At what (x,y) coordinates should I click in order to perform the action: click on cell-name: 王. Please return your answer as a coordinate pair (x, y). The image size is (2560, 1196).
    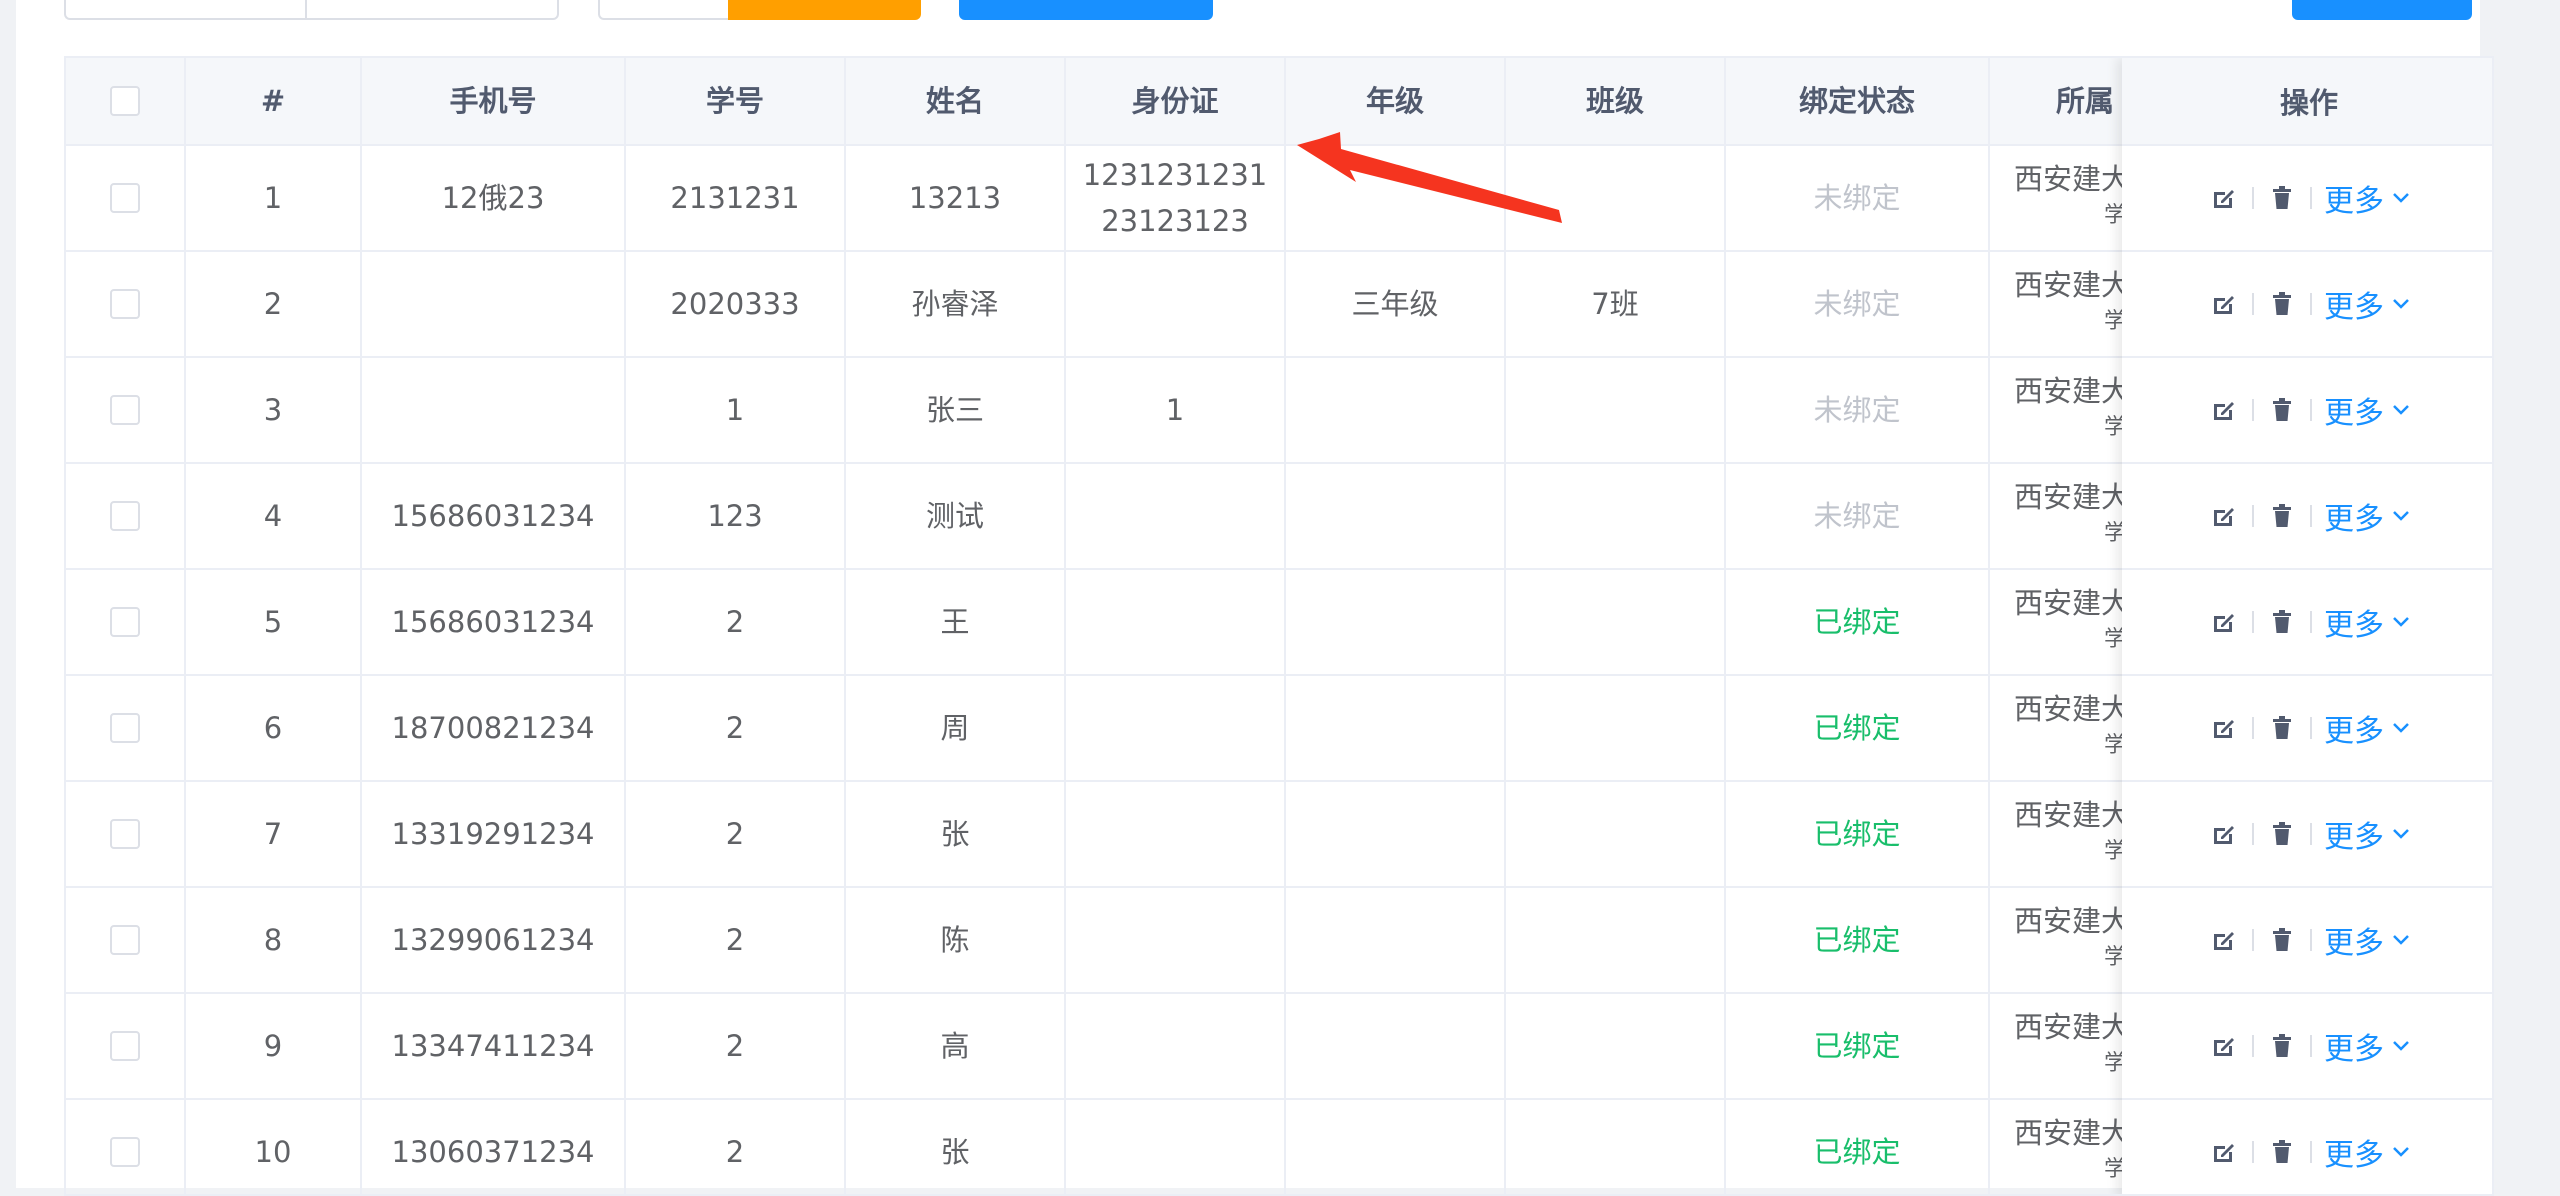
    Looking at the image, I should click on (956, 622).